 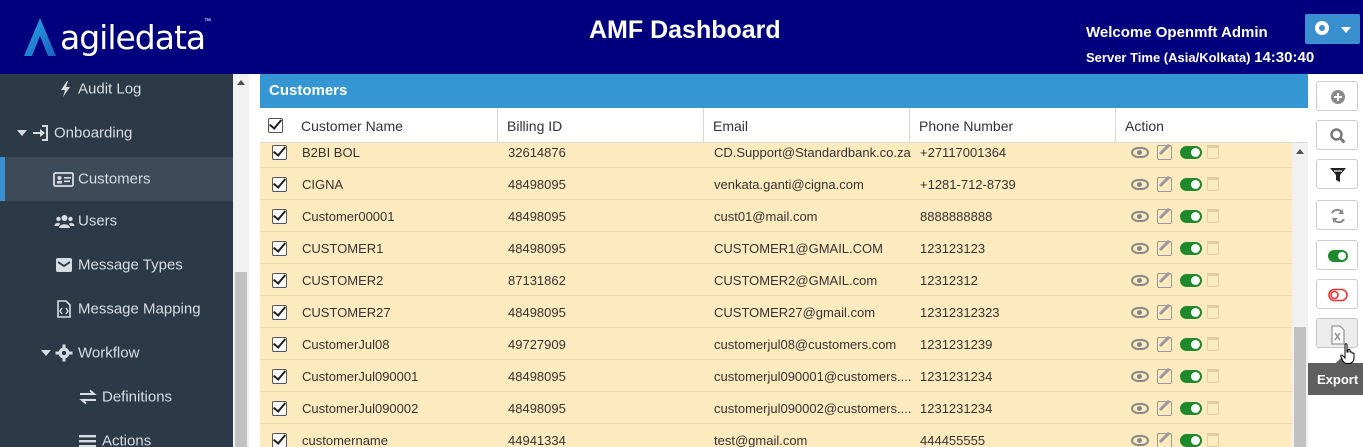 What do you see at coordinates (241, 260) in the screenshot?
I see `sidebar-scrollbar` at bounding box center [241, 260].